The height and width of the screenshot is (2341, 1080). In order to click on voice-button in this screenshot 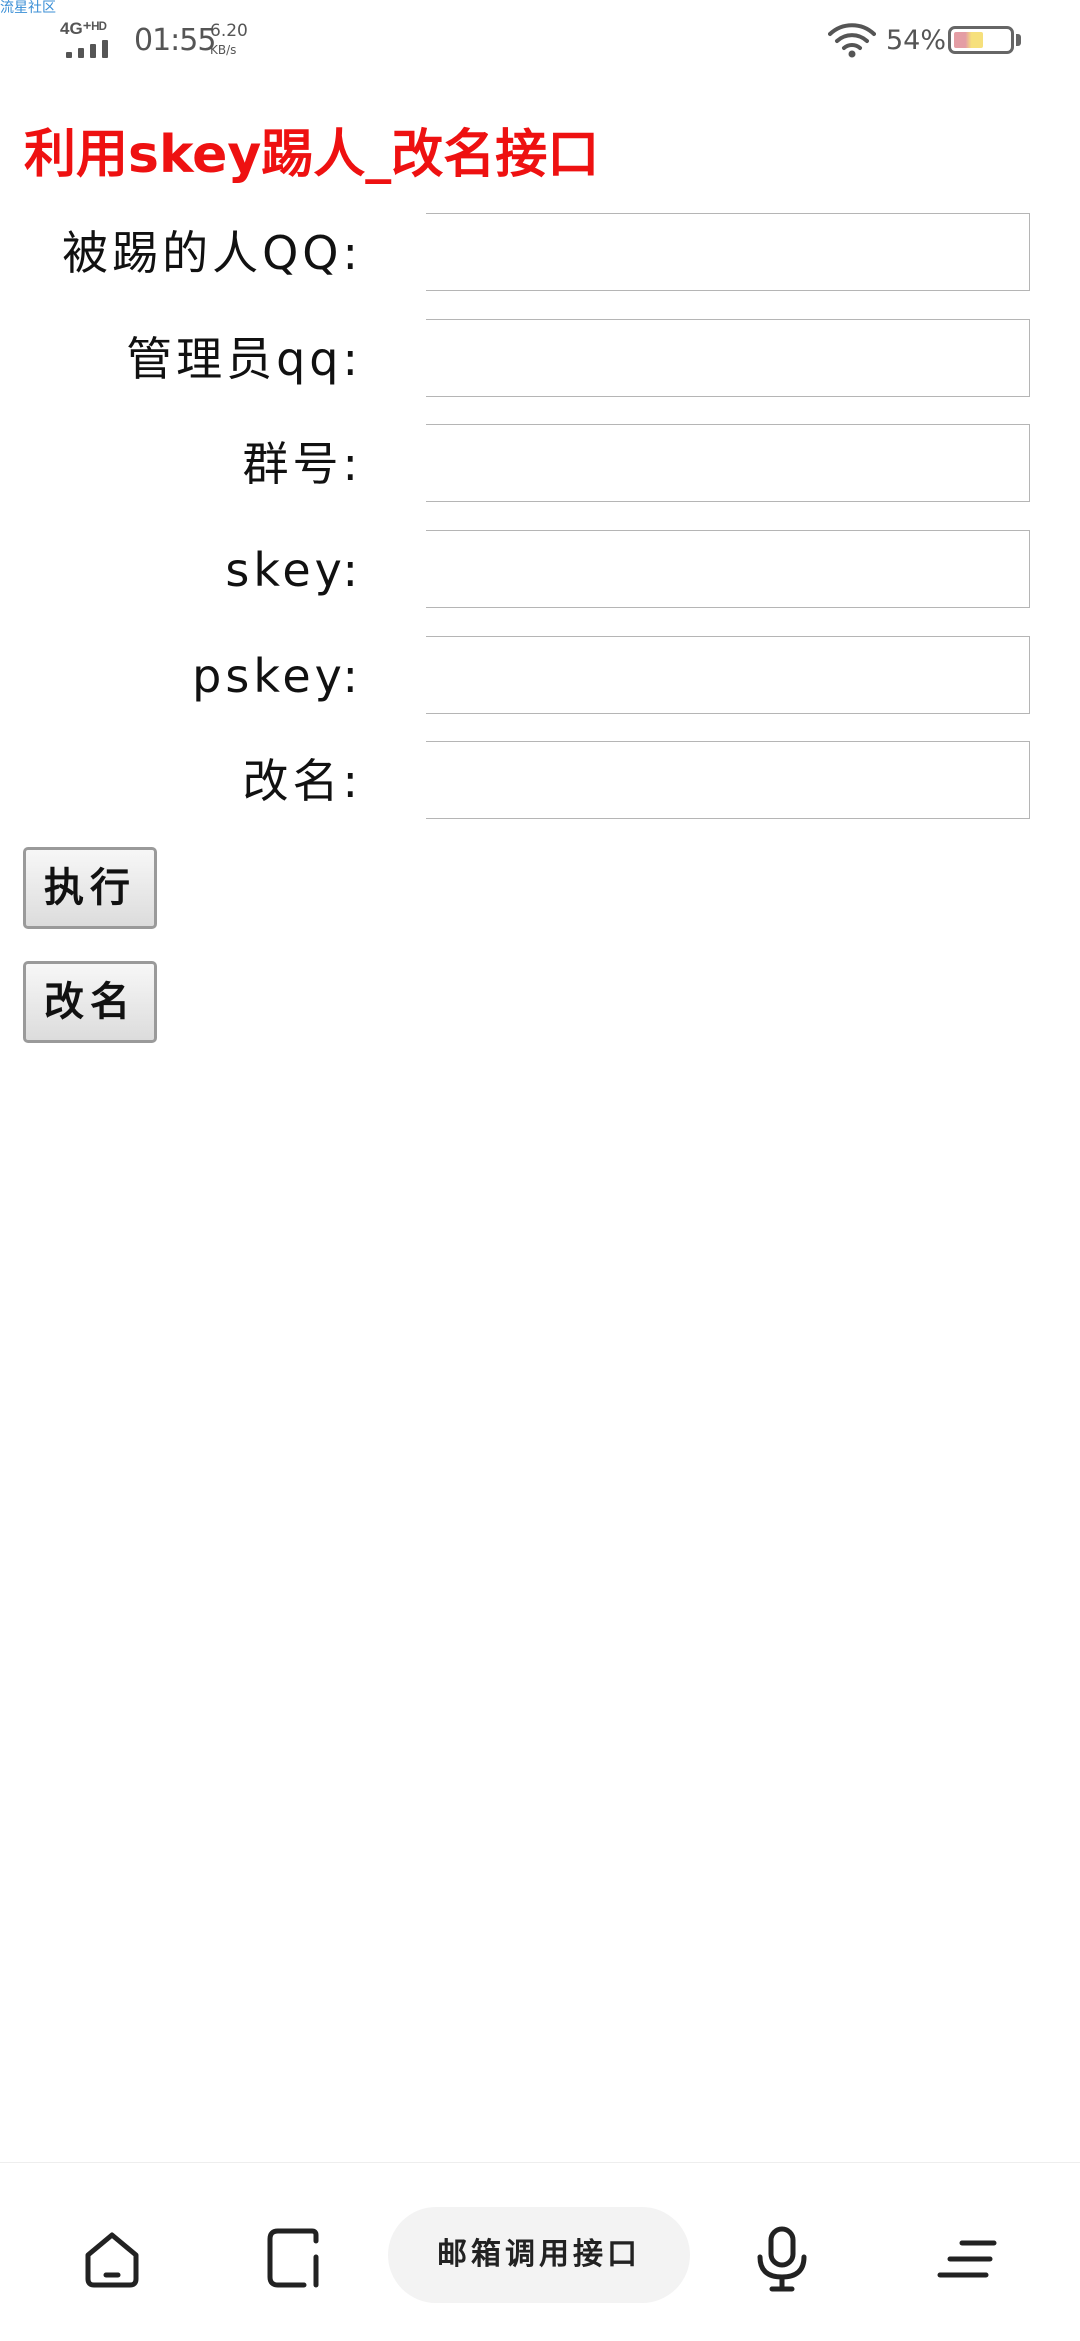, I will do `click(782, 2259)`.